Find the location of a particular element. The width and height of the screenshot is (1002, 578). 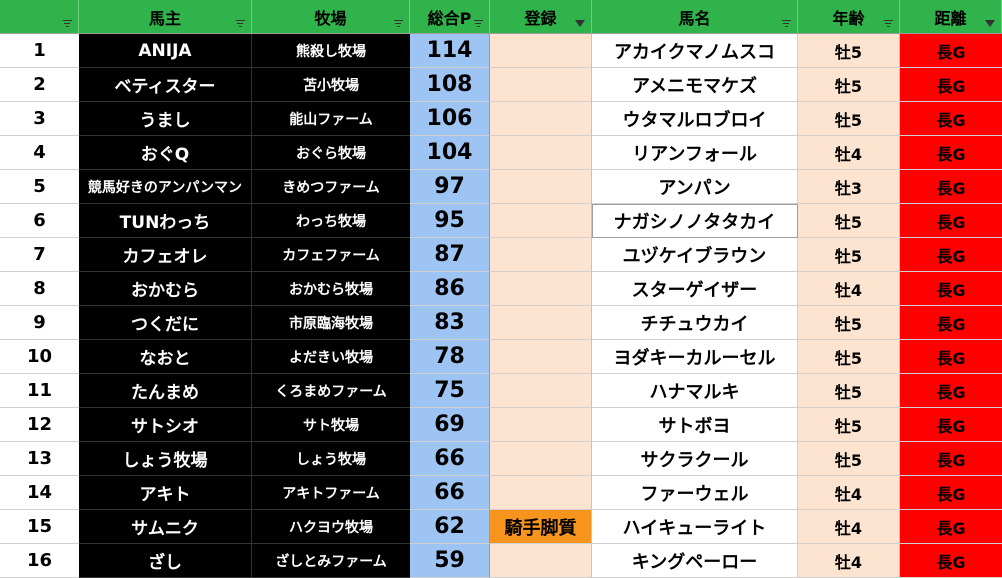

cell-horse: ユヅケイブラウン is located at coordinates (695, 255).